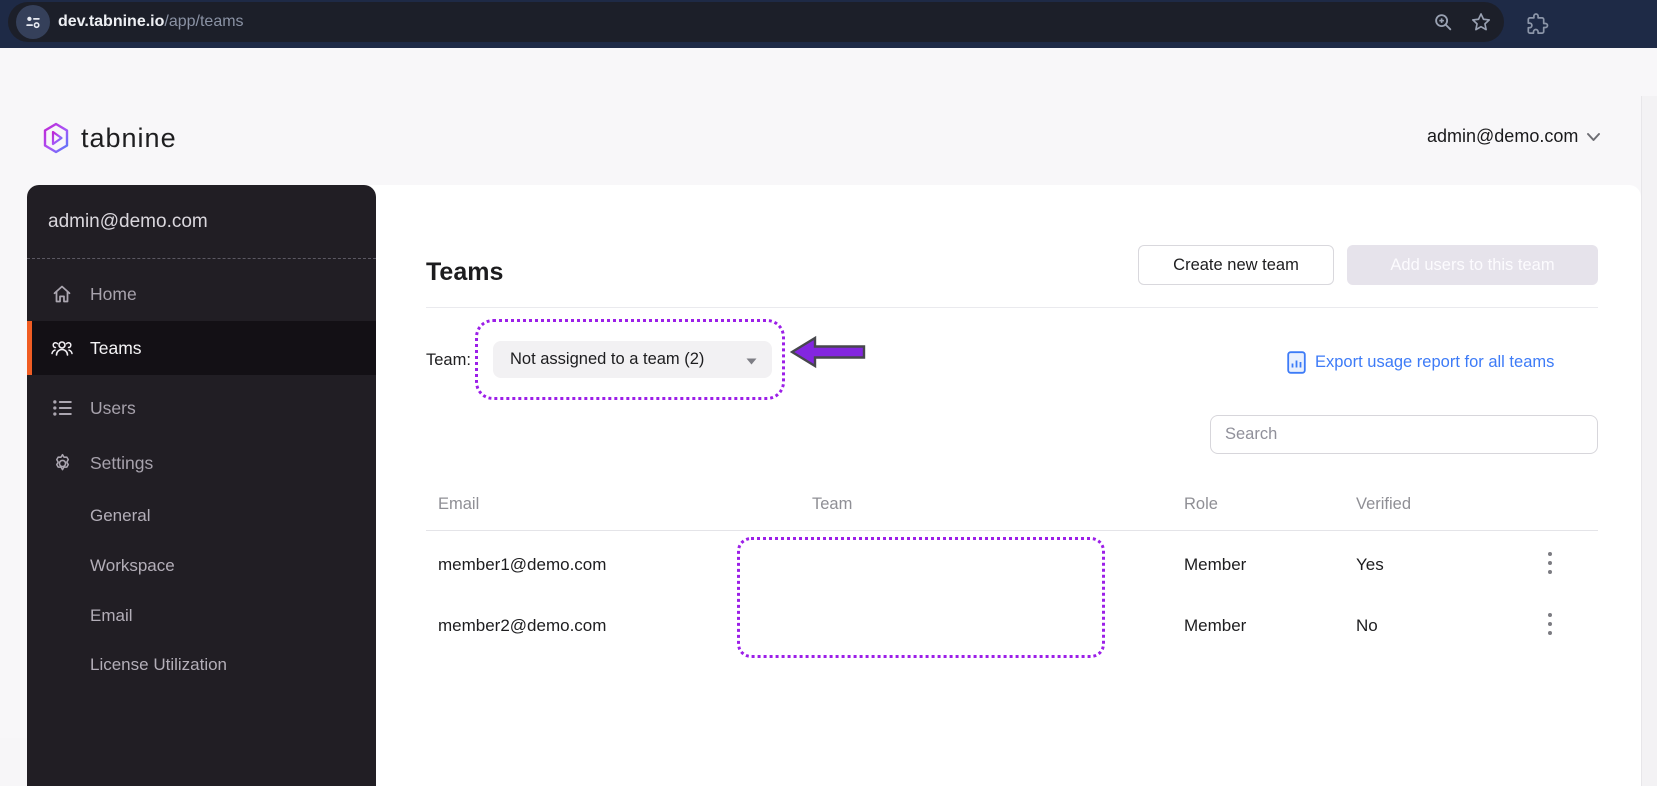 The height and width of the screenshot is (786, 1657). I want to click on column-header-team: Team, so click(832, 504).